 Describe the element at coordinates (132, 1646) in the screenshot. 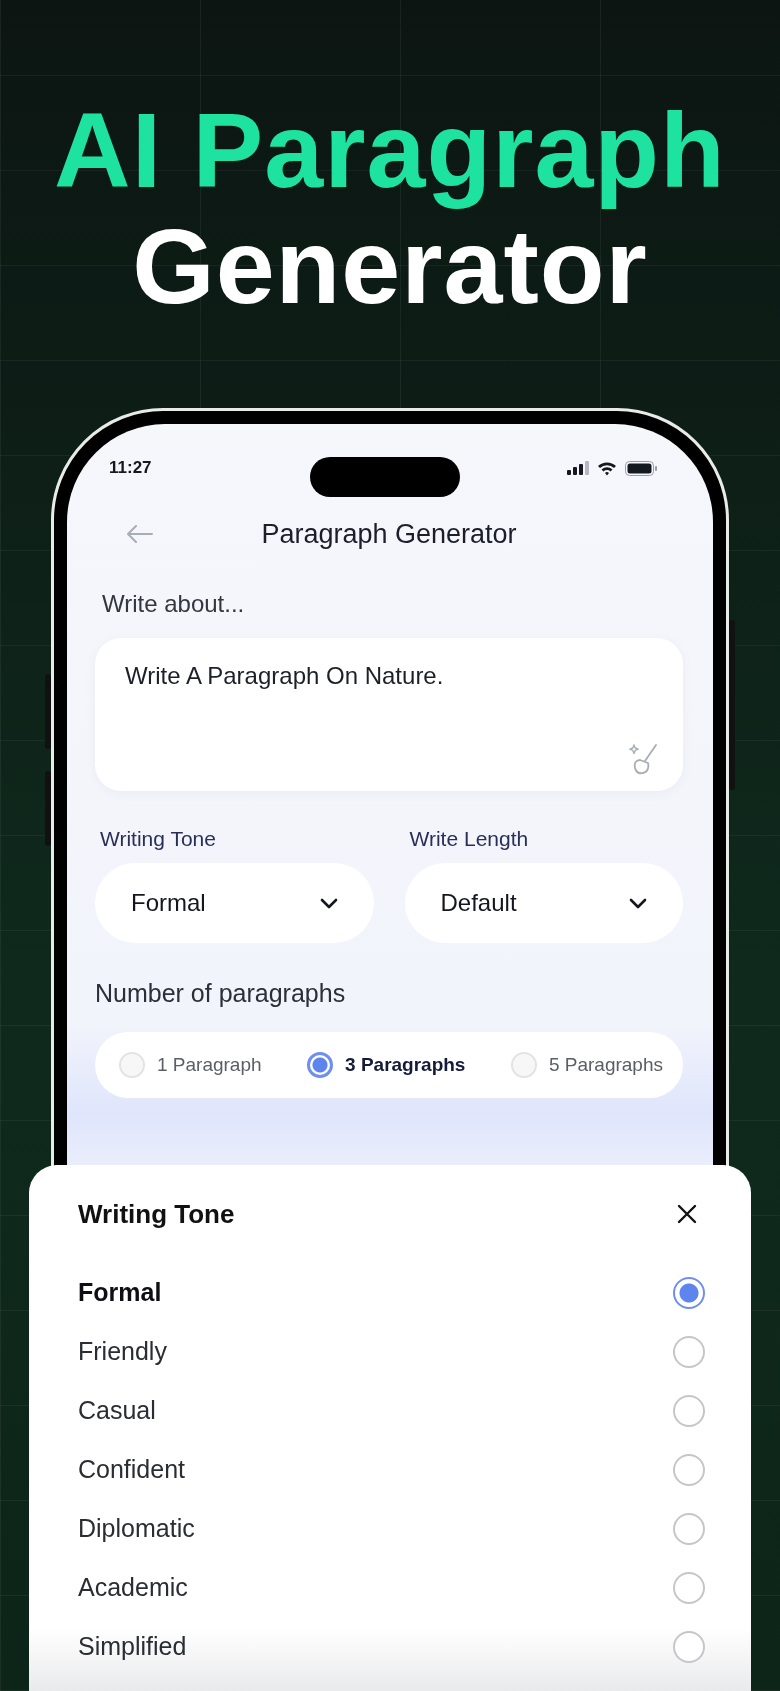

I see `option-label: Simplified` at that location.